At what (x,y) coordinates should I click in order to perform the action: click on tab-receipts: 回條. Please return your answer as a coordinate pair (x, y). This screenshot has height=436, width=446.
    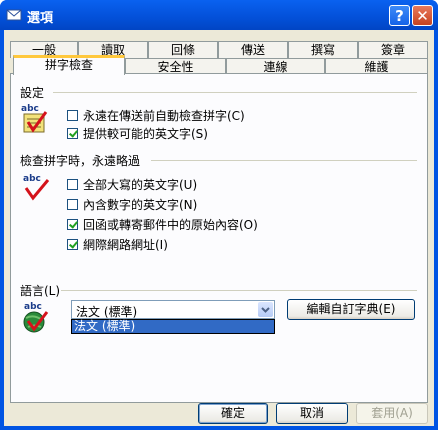
    Looking at the image, I should click on (183, 49).